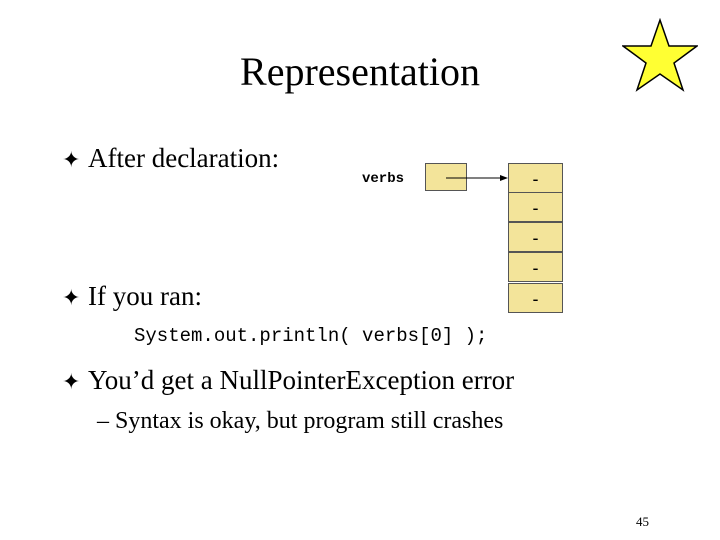 This screenshot has height=540, width=720. I want to click on bullet-if-you-ran: ✦ If you ran:, so click(132, 297).